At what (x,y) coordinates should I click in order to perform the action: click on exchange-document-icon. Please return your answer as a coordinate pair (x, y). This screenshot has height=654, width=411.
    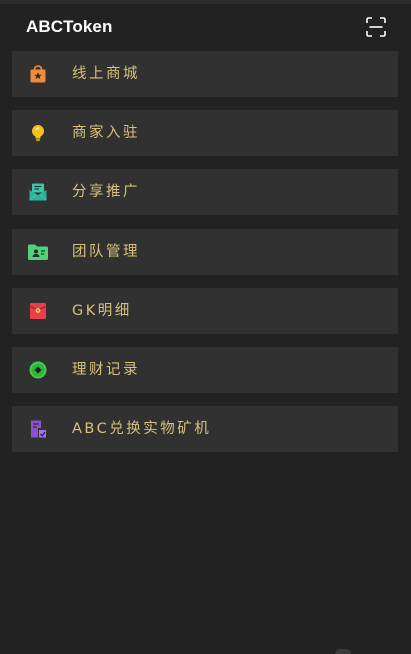
    Looking at the image, I should click on (38, 429).